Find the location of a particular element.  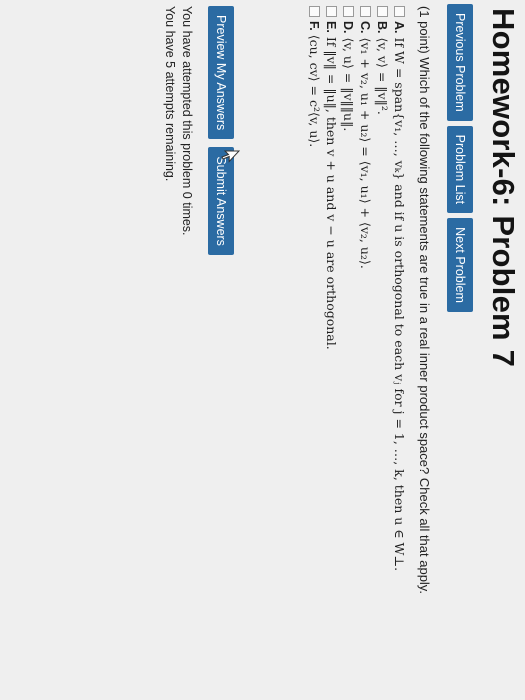

option-f: F. ⟨cu, cv⟩ = c²⟨v, u⟩. is located at coordinates (314, 288).